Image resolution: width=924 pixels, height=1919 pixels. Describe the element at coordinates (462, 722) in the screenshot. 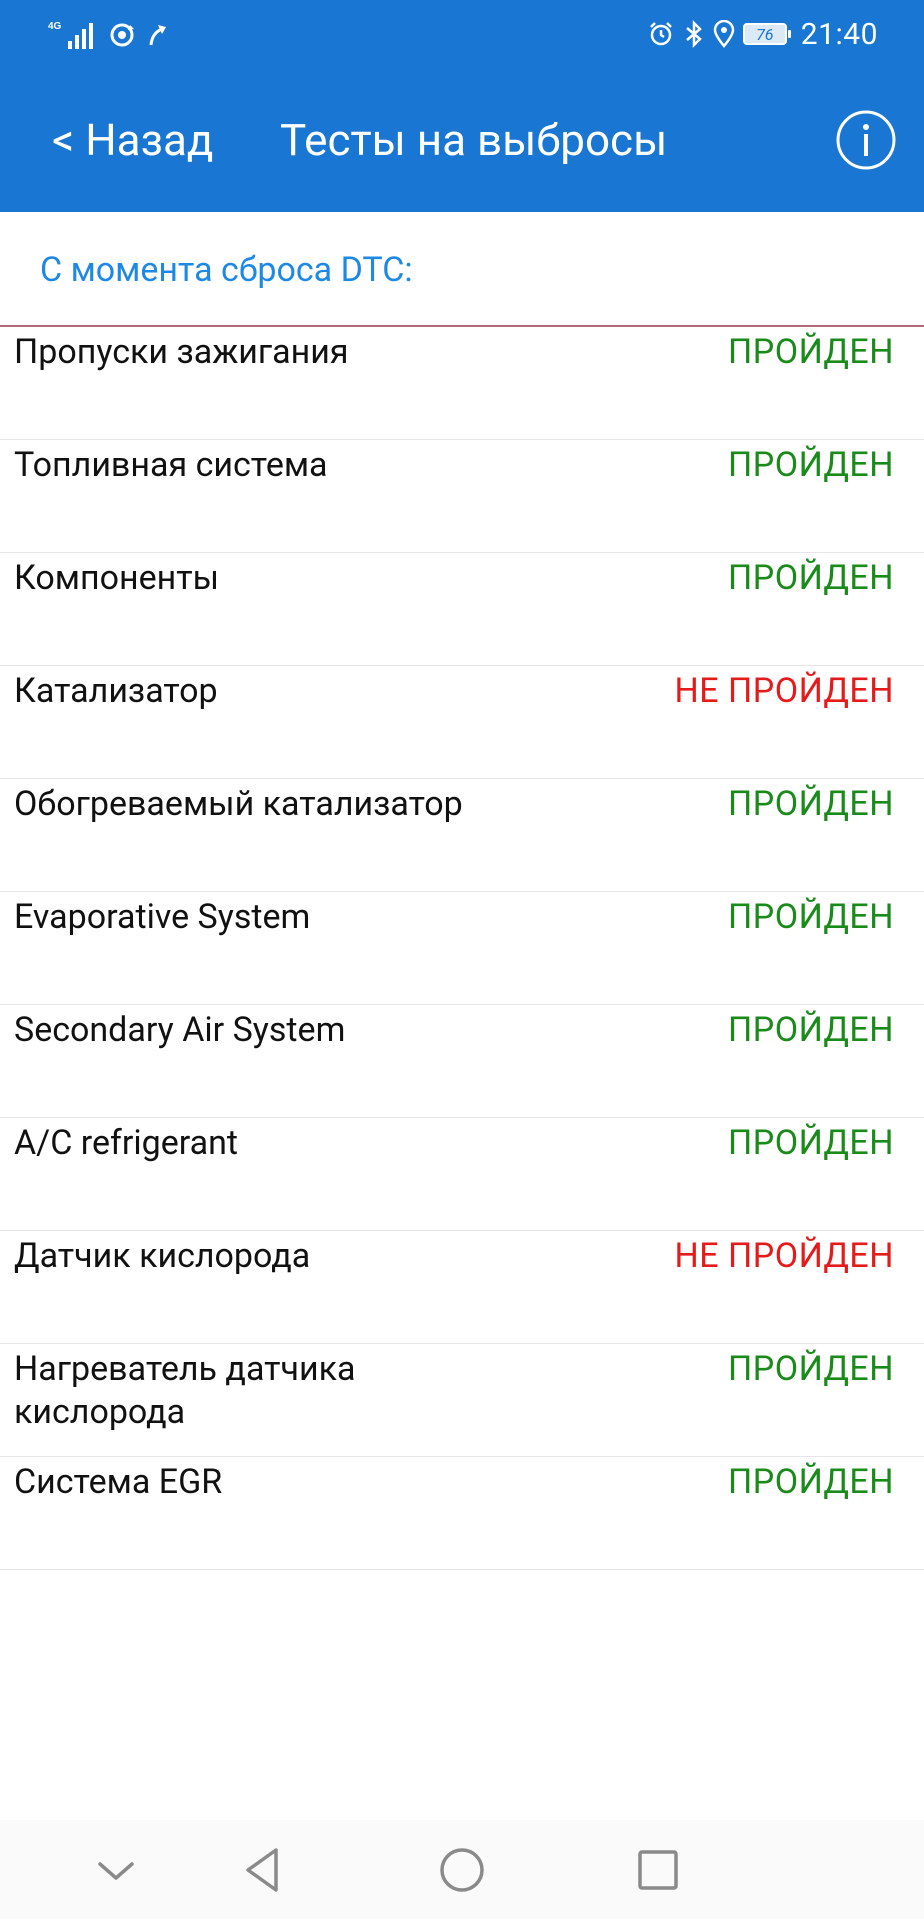

I see `test-row: Катализатор НЕ ПРОЙДЕН` at that location.